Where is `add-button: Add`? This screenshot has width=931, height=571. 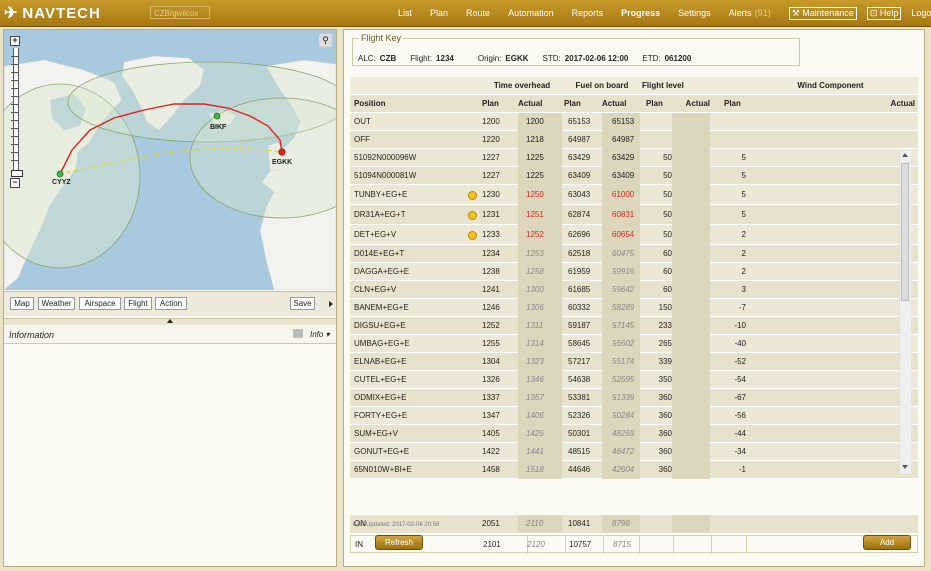
add-button: Add is located at coordinates (887, 542).